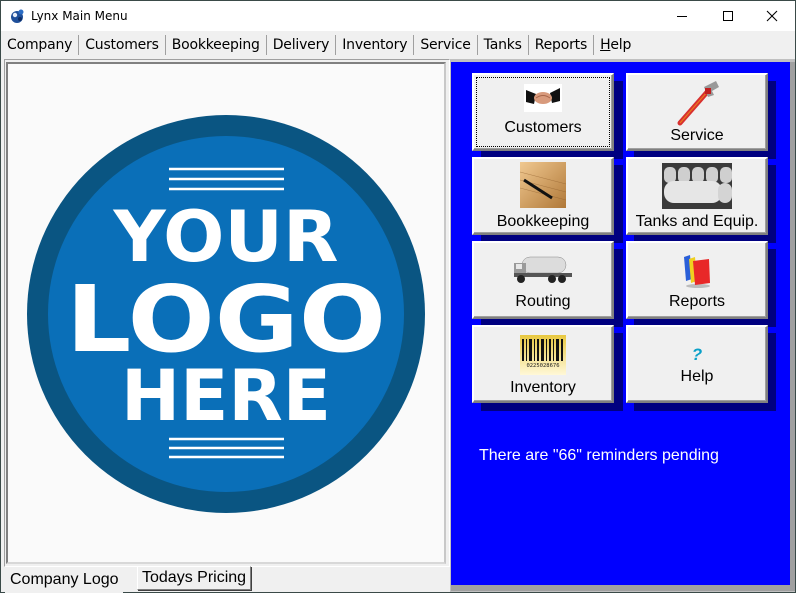  I want to click on service-button: Service, so click(697, 112).